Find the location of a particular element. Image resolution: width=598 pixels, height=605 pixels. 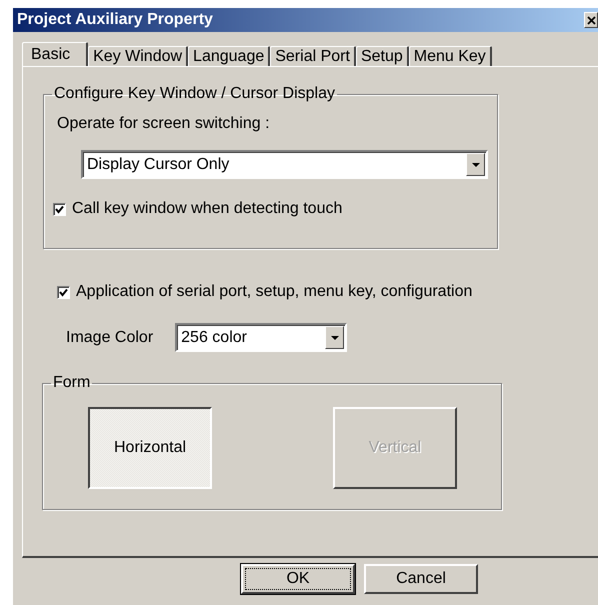

group-title: Form is located at coordinates (72, 383).